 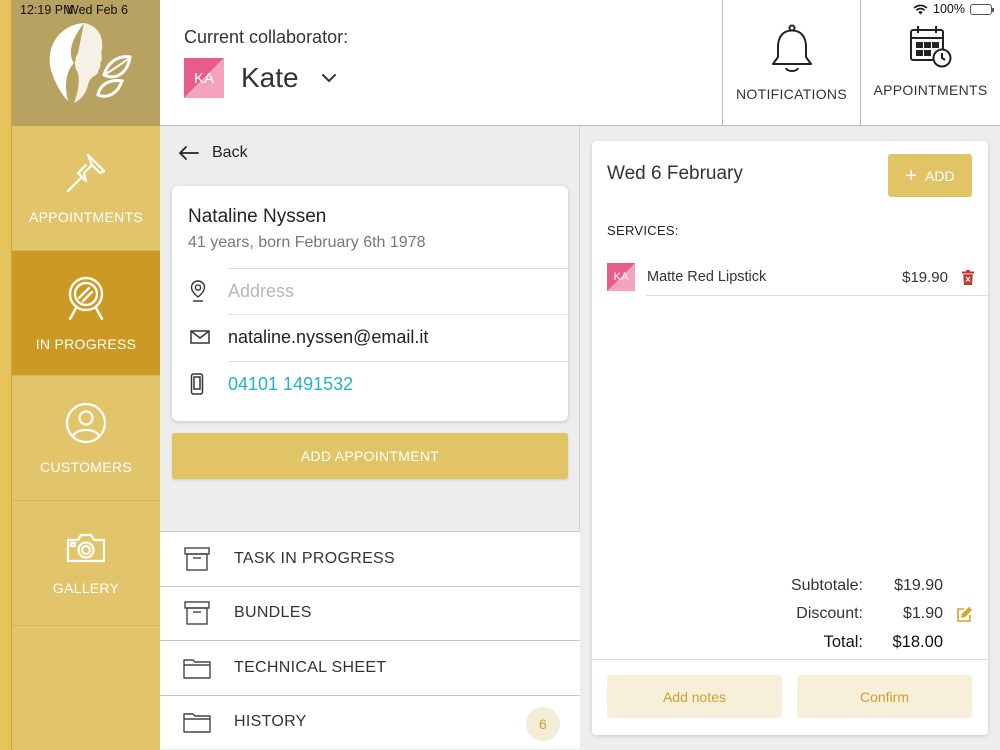 I want to click on calendar-clock-icon, so click(x=930, y=47).